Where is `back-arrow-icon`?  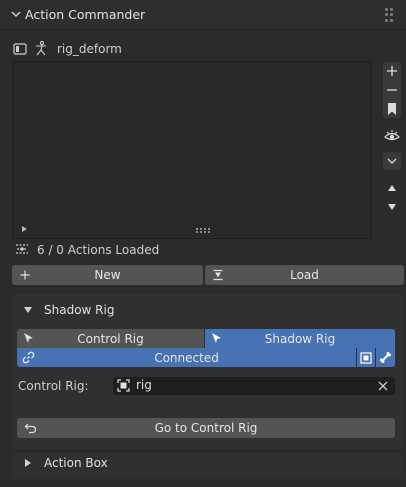
back-arrow-icon is located at coordinates (30, 428).